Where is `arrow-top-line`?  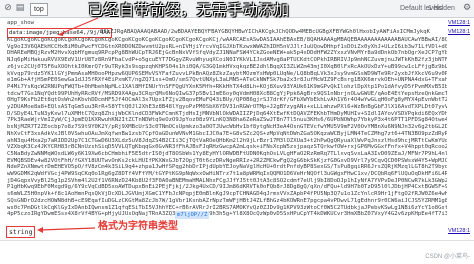 arrow-top-line is located at coordinates (79, 26).